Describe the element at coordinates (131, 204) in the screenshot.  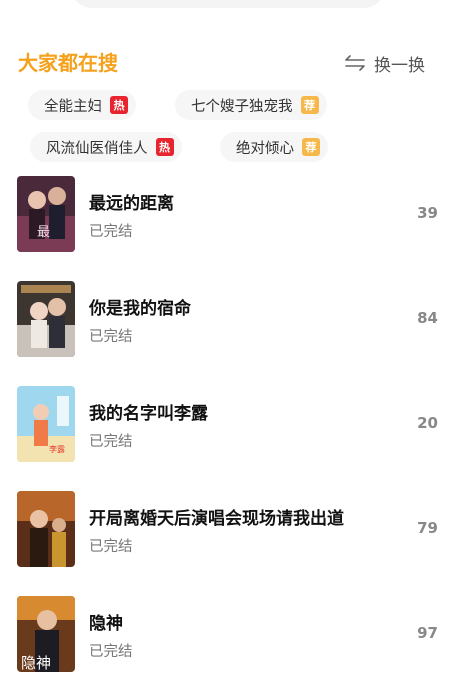
I see `drama-title: 最远的距离` at that location.